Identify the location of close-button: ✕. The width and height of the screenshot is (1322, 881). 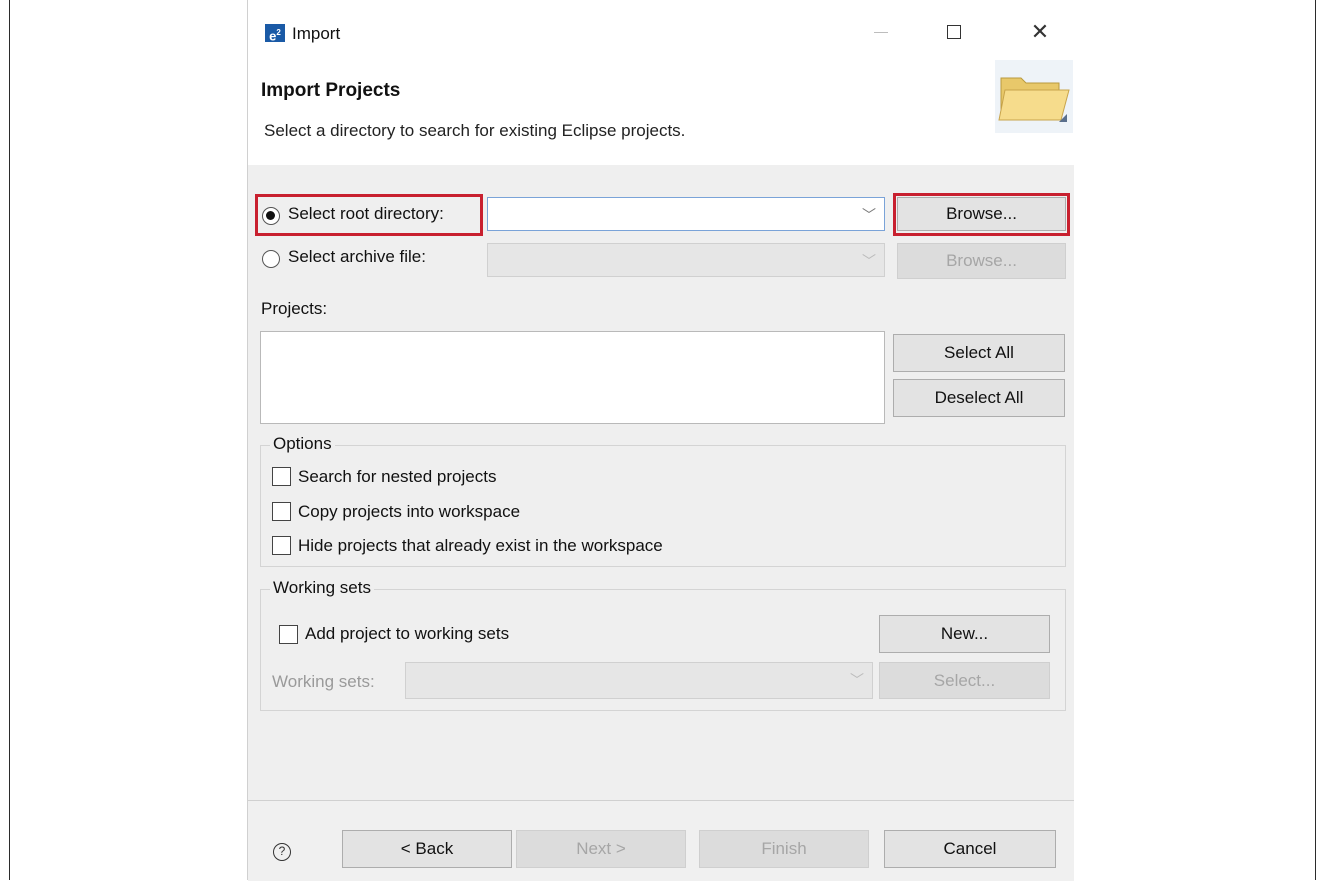
(1040, 32).